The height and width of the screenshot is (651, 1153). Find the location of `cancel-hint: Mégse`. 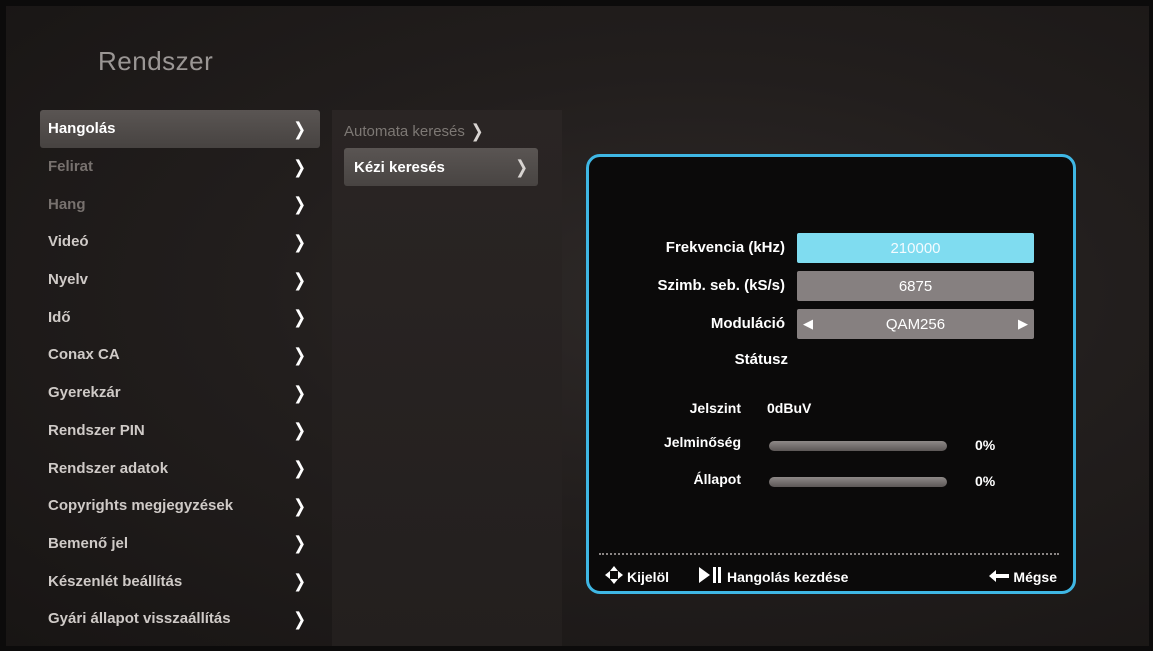

cancel-hint: Mégse is located at coordinates (1023, 577).